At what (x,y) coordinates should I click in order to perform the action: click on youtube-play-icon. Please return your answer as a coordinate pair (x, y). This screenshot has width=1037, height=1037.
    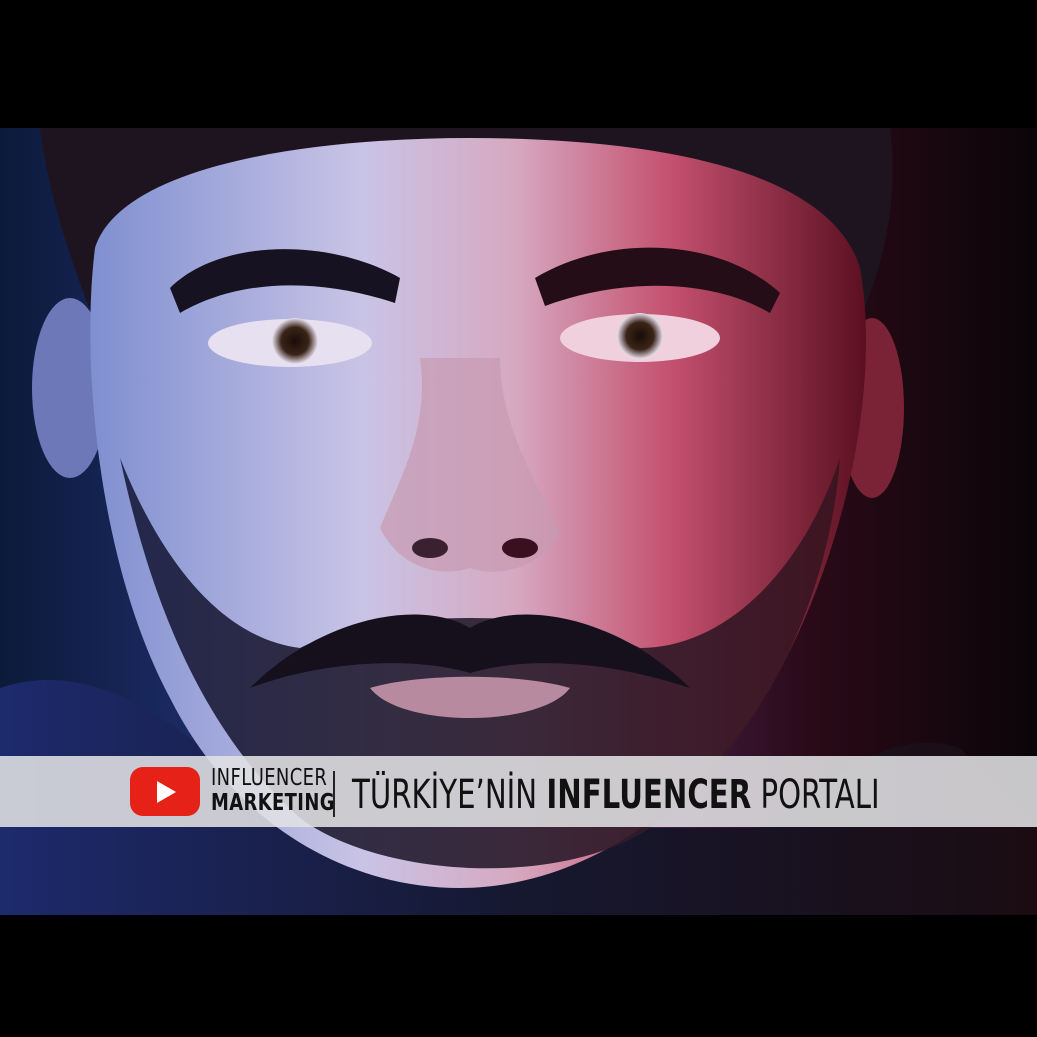
    Looking at the image, I should click on (165, 791).